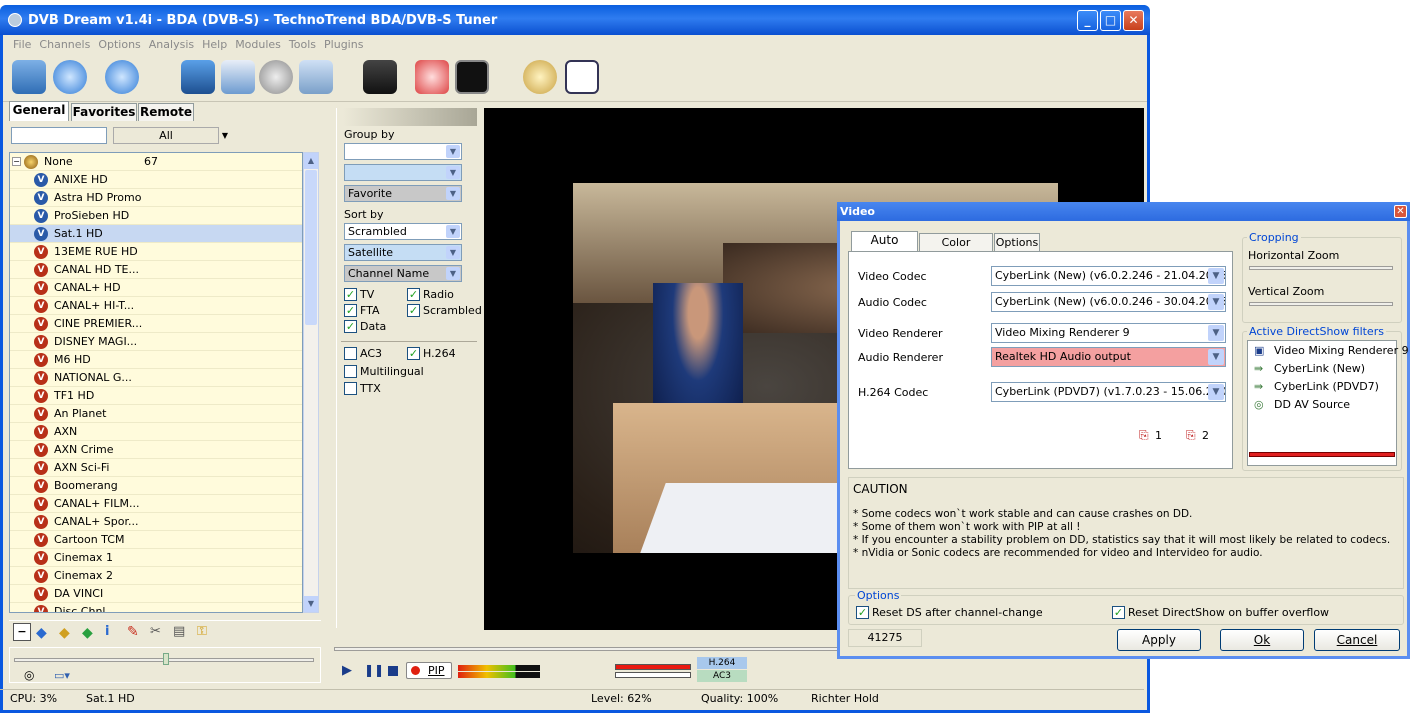 This screenshot has height=718, width=1420. I want to click on pip-link-1-label: 1, so click(1158, 435).